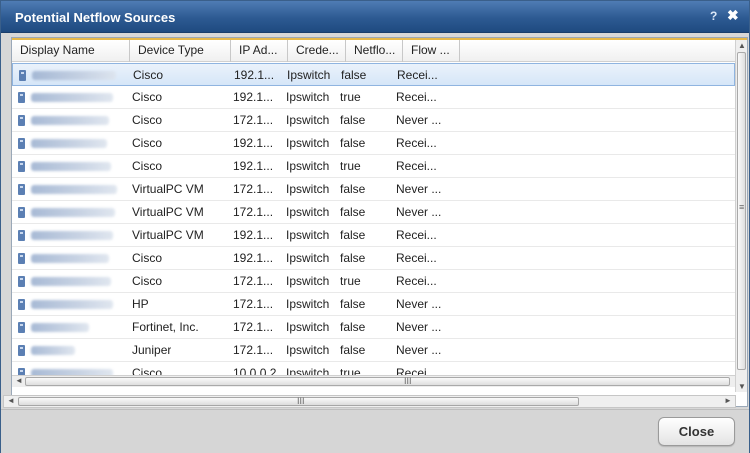 The image size is (750, 453). Describe the element at coordinates (95, 17) in the screenshot. I see `dialog-title: Potential Netflow Sources` at that location.